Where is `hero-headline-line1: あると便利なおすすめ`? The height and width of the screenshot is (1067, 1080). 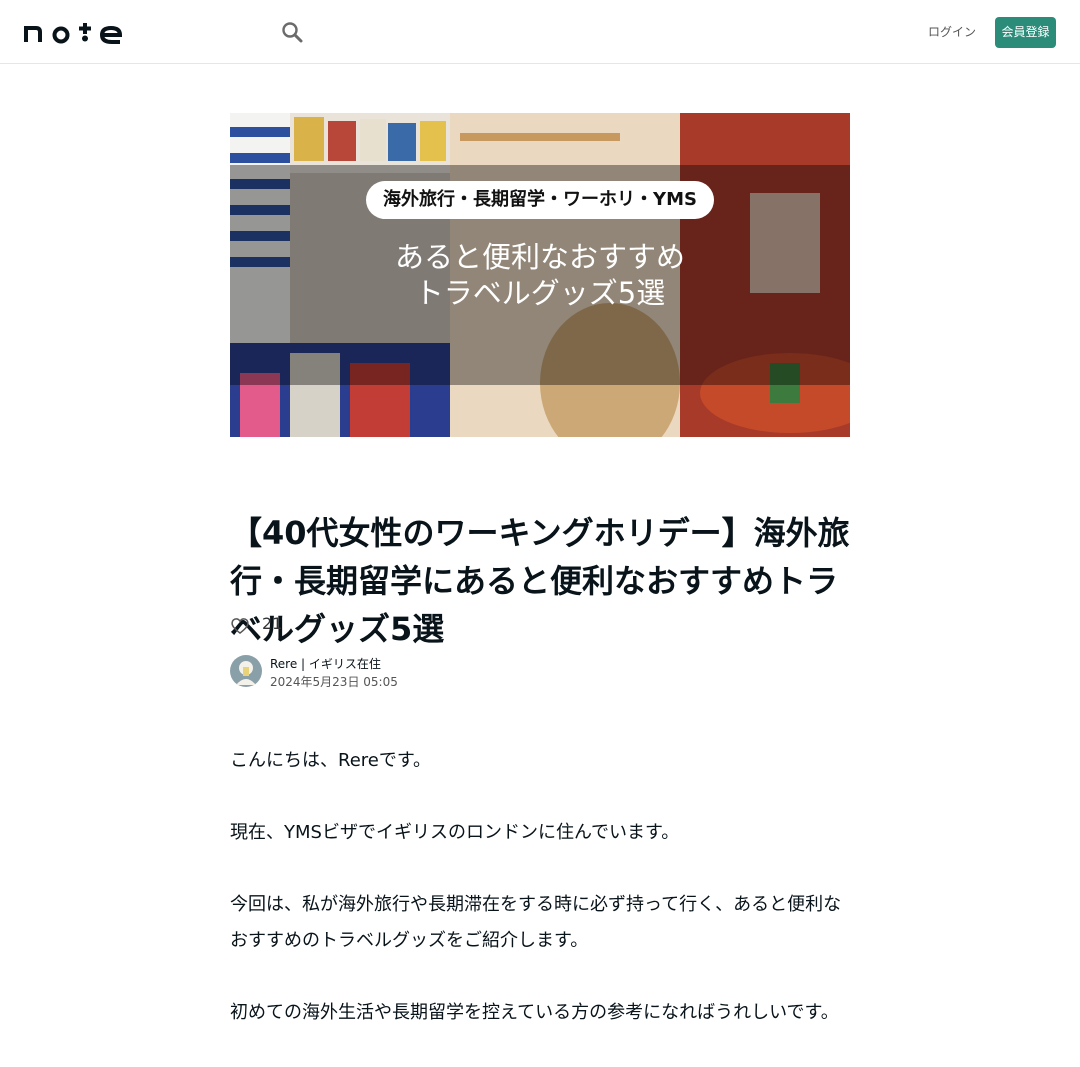
hero-headline-line1: あると便利なおすすめ is located at coordinates (539, 257).